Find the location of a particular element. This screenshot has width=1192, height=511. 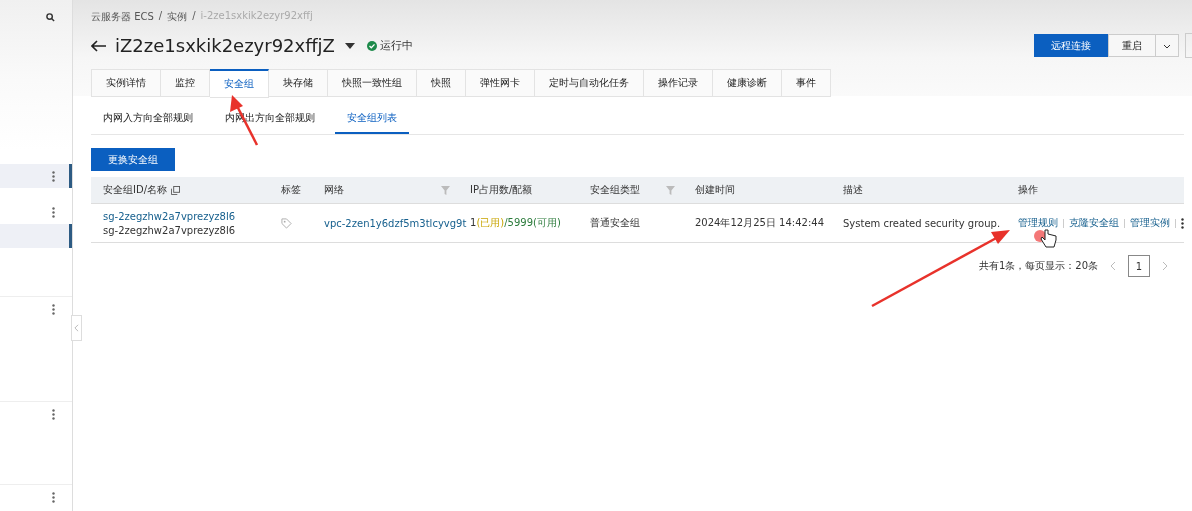

column-header: 创建时间 is located at coordinates (715, 190).